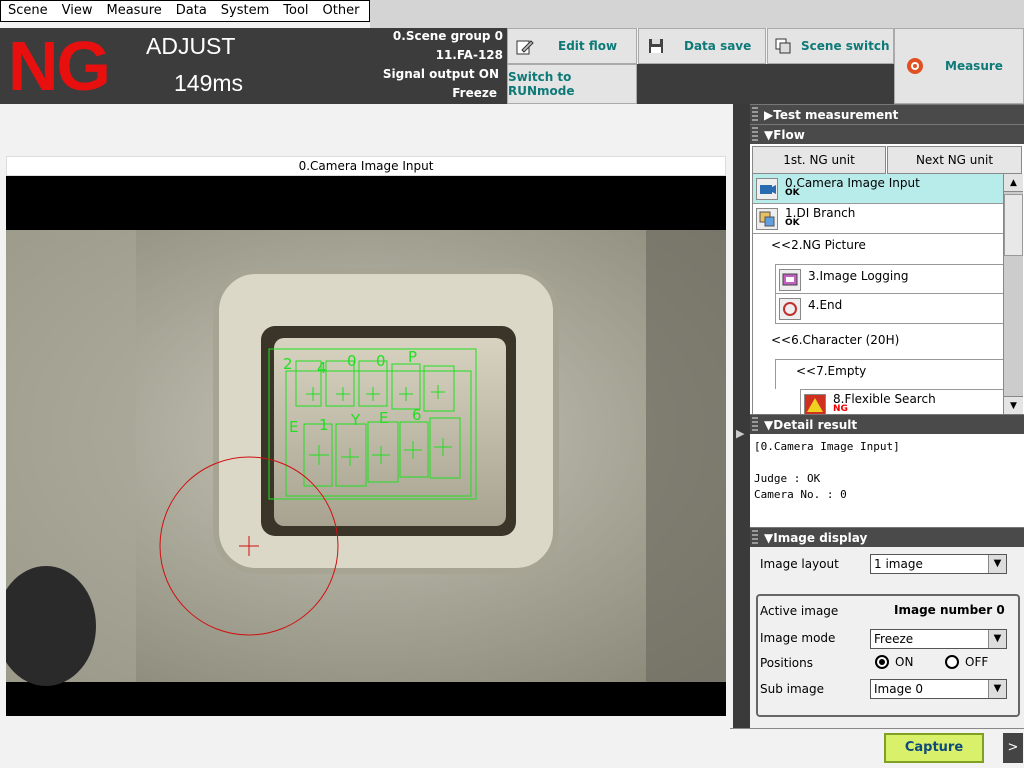 Image resolution: width=1024 pixels, height=768 pixels. What do you see at coordinates (447, 36) in the screenshot?
I see `scene-group: 0.Scene group 0` at bounding box center [447, 36].